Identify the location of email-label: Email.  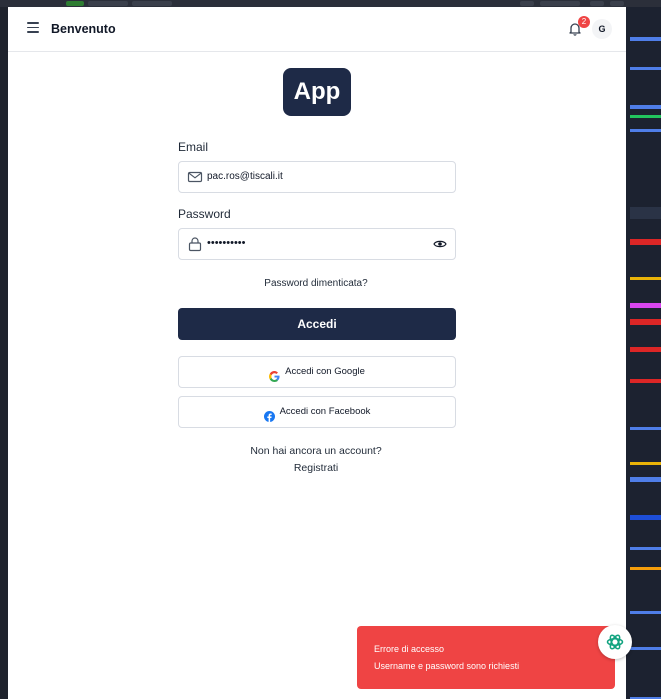
(193, 147).